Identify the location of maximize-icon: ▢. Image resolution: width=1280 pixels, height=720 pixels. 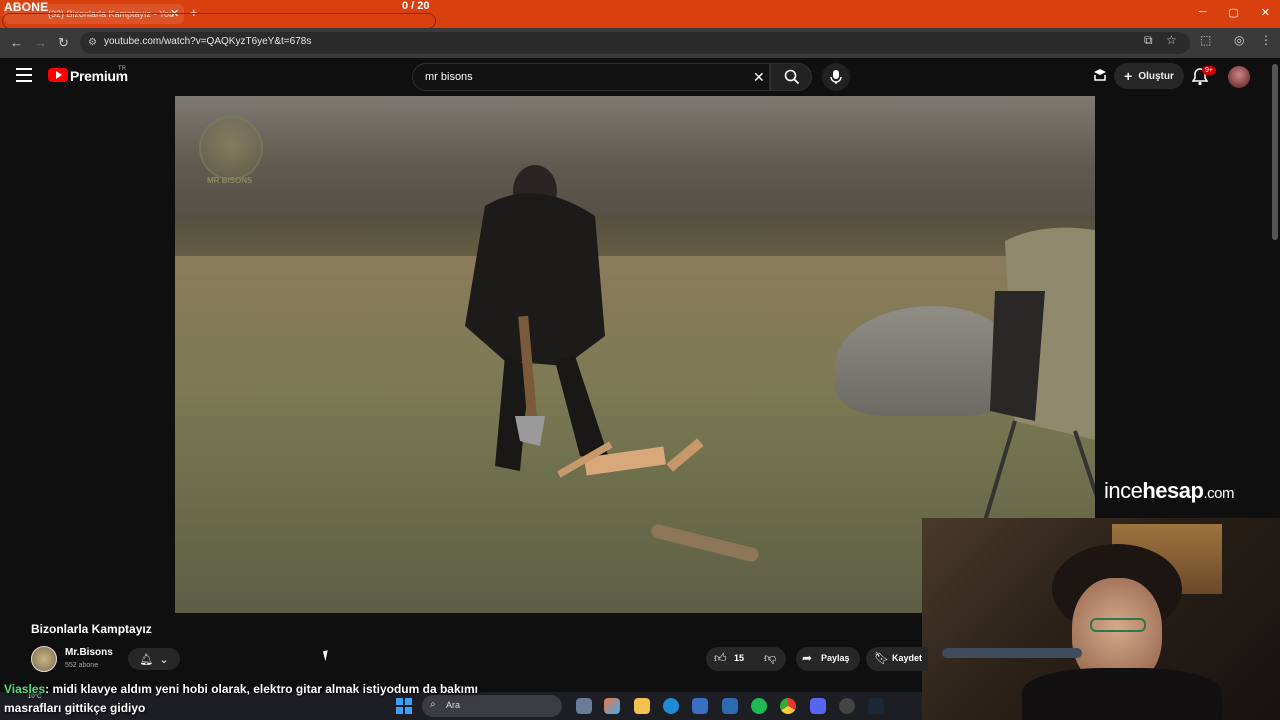
(1233, 12).